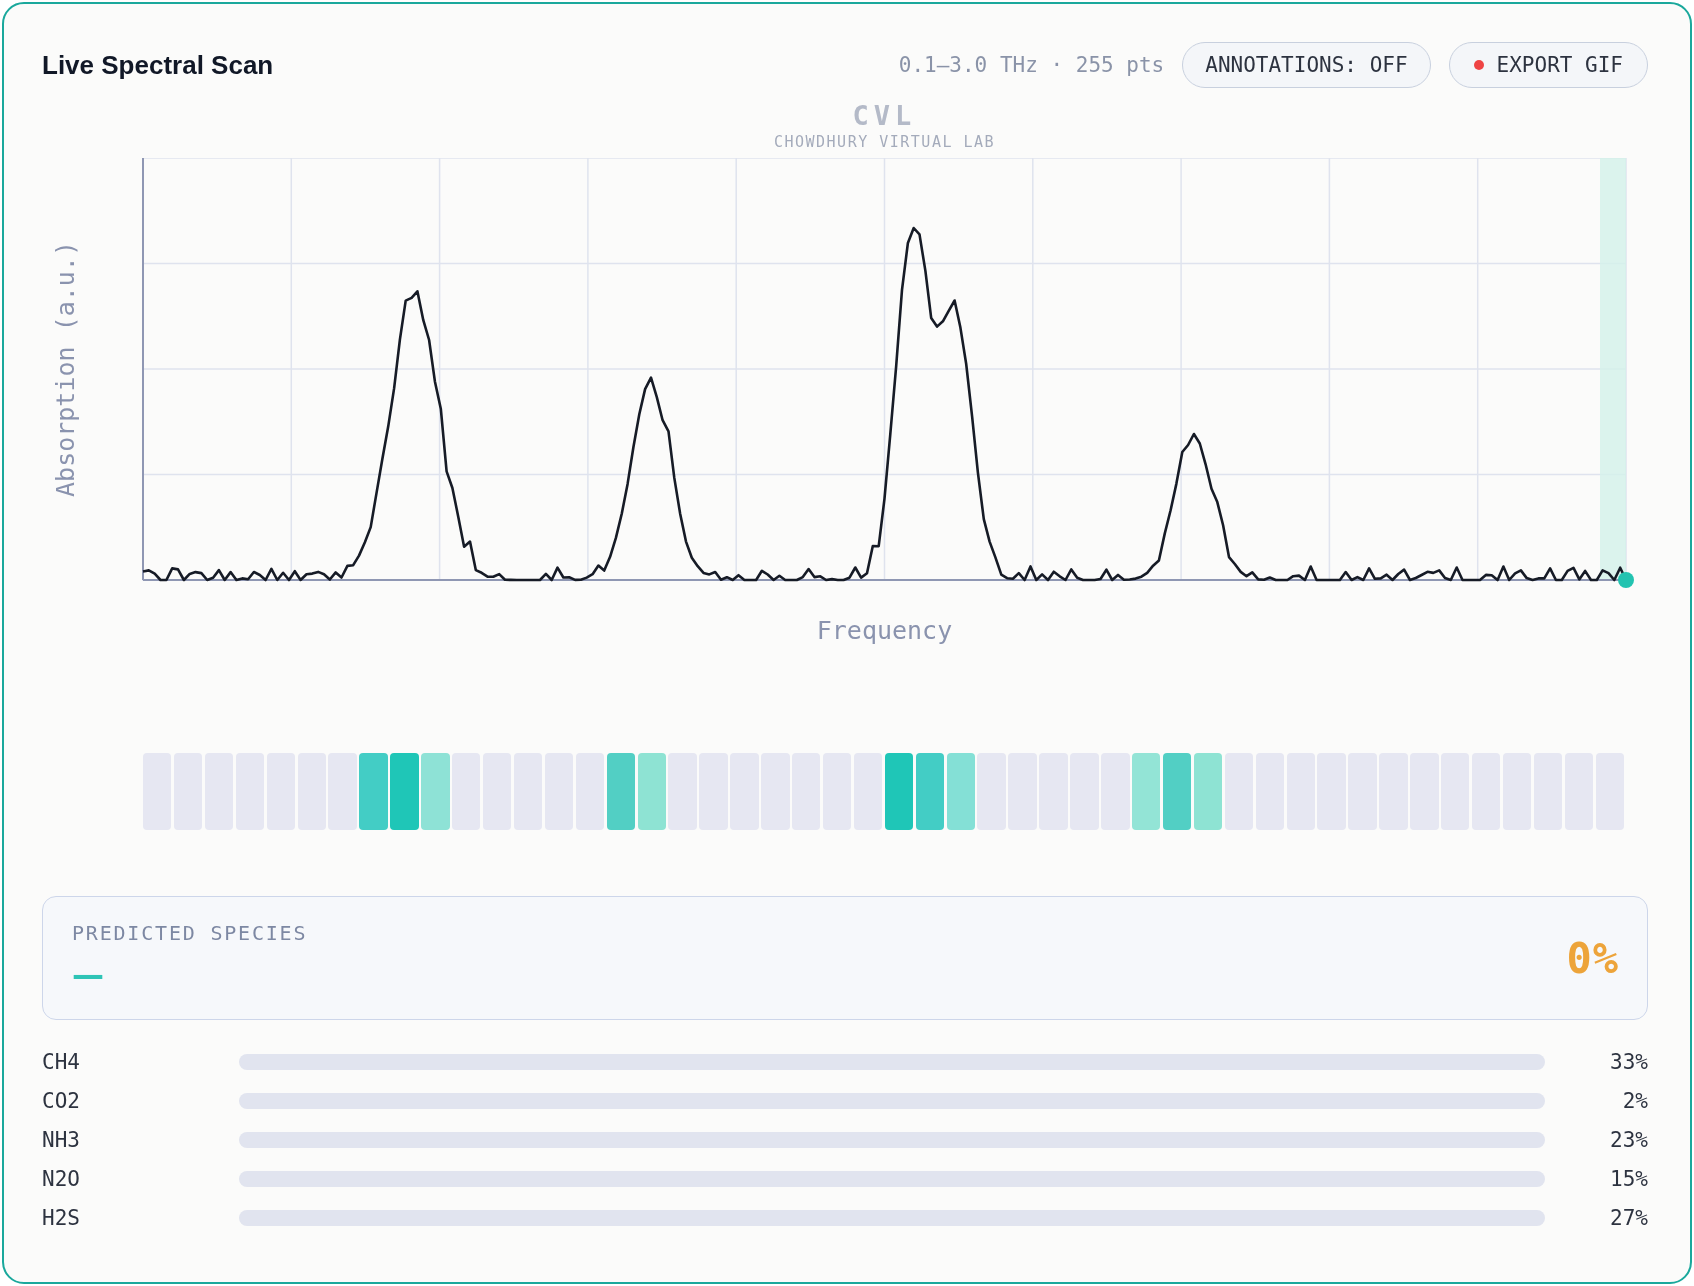  What do you see at coordinates (884, 142) in the screenshot?
I see `logo-subtitle: CHOWDHURY VIRTUAL LAB` at bounding box center [884, 142].